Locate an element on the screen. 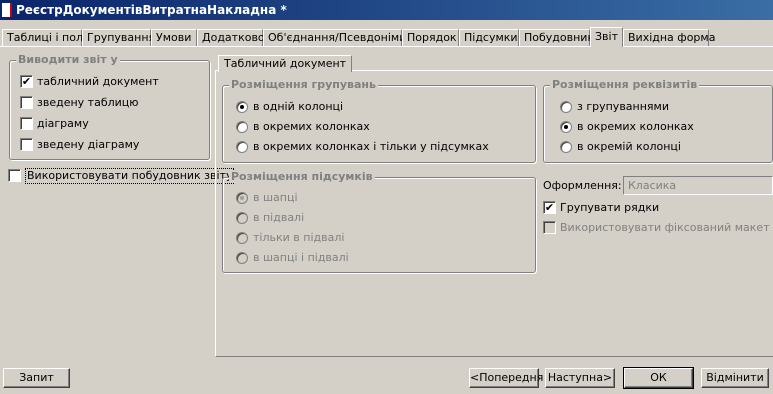  checkbox-label: табличний документ is located at coordinates (98, 81).